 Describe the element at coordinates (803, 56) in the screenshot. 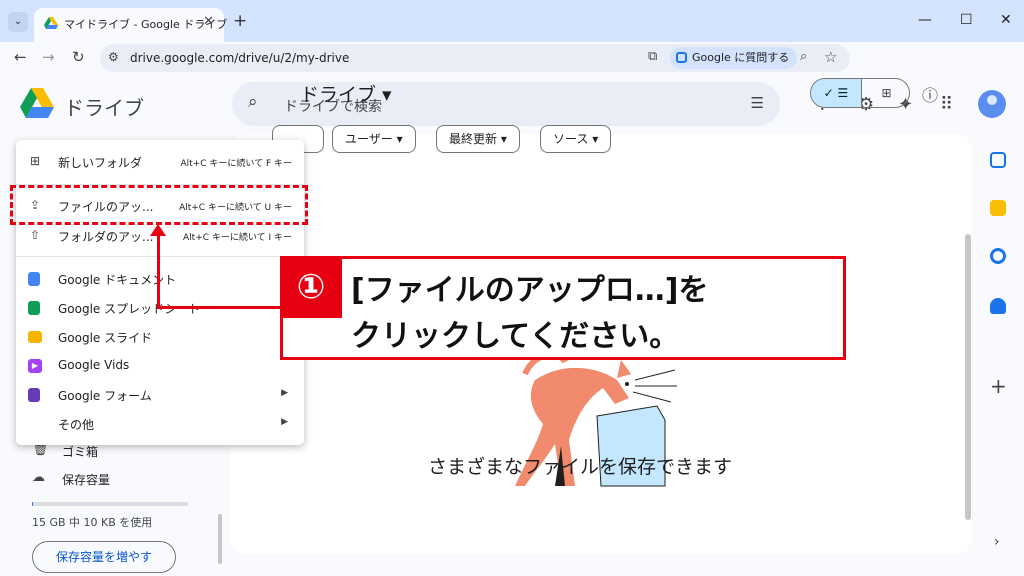

I see `zoom-icon: ⌕` at that location.